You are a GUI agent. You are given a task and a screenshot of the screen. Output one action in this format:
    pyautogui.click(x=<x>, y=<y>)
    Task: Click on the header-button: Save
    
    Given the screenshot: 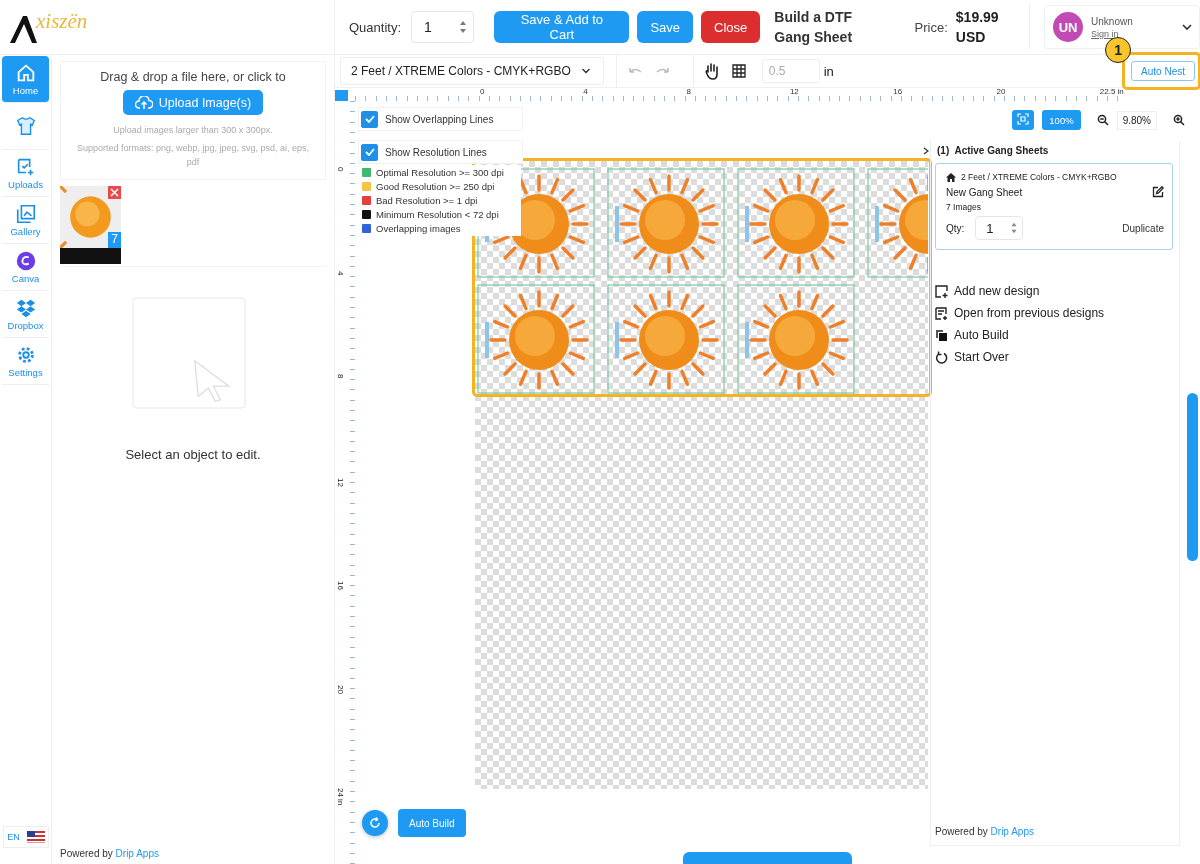 What is the action you would take?
    pyautogui.click(x=665, y=27)
    